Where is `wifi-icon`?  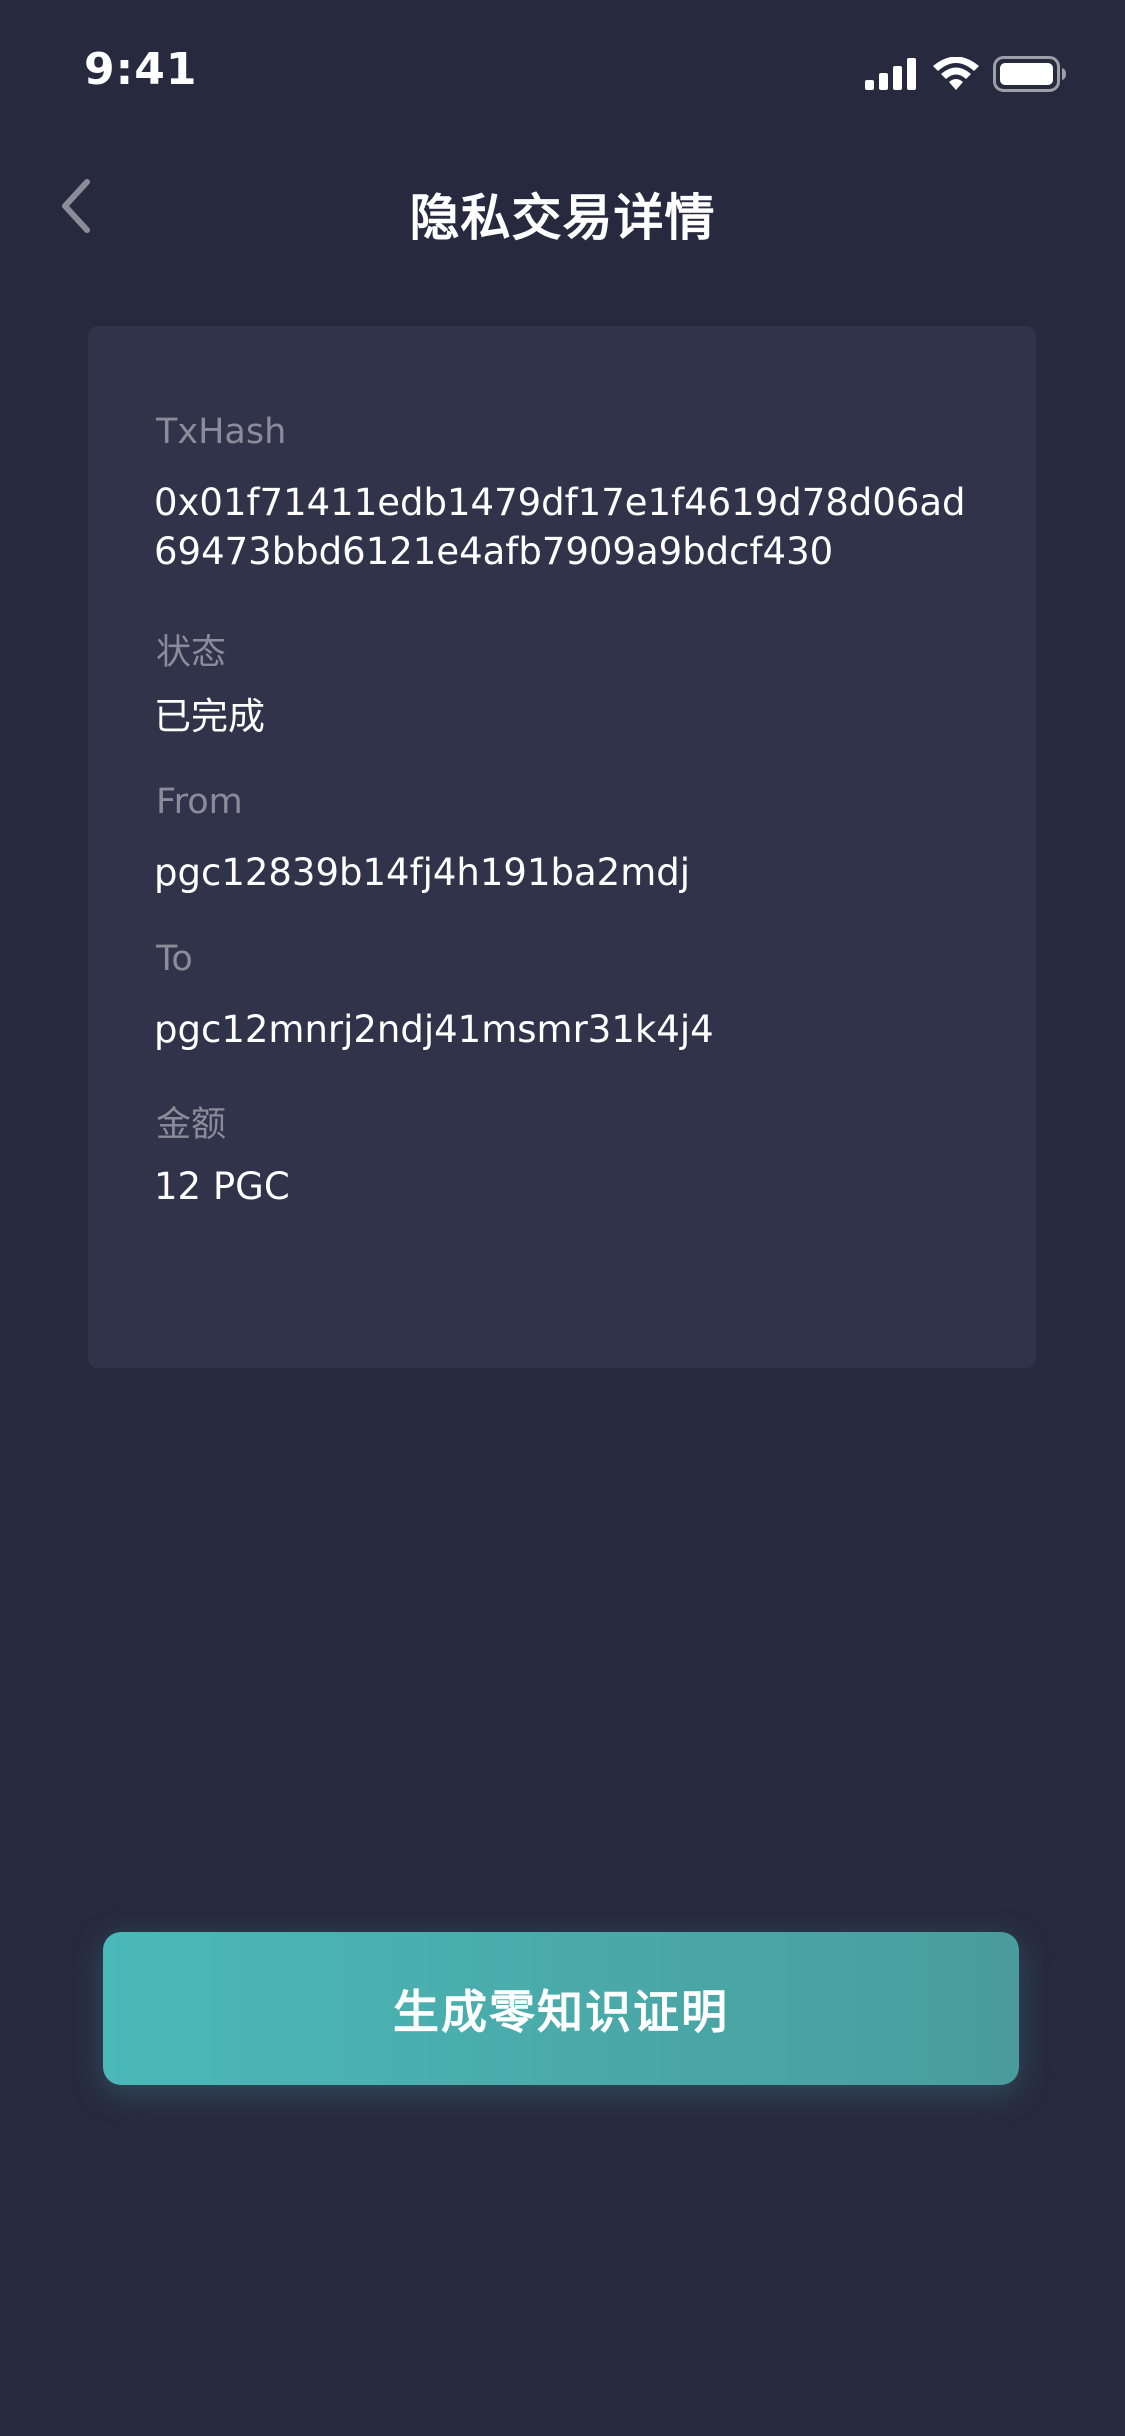 wifi-icon is located at coordinates (956, 75).